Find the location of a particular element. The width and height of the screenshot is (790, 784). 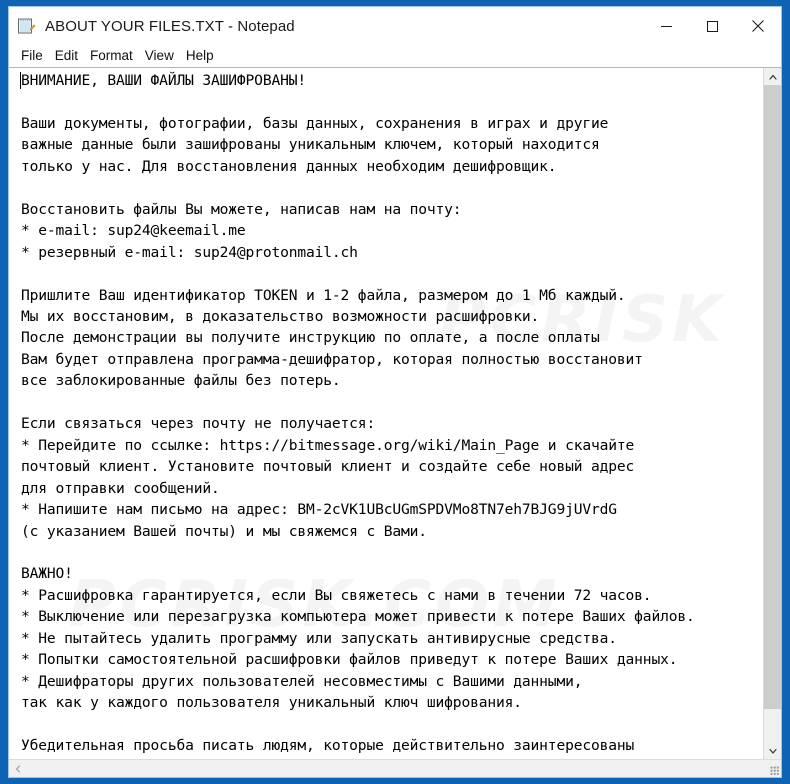

chevron-up-icon is located at coordinates (772, 77).